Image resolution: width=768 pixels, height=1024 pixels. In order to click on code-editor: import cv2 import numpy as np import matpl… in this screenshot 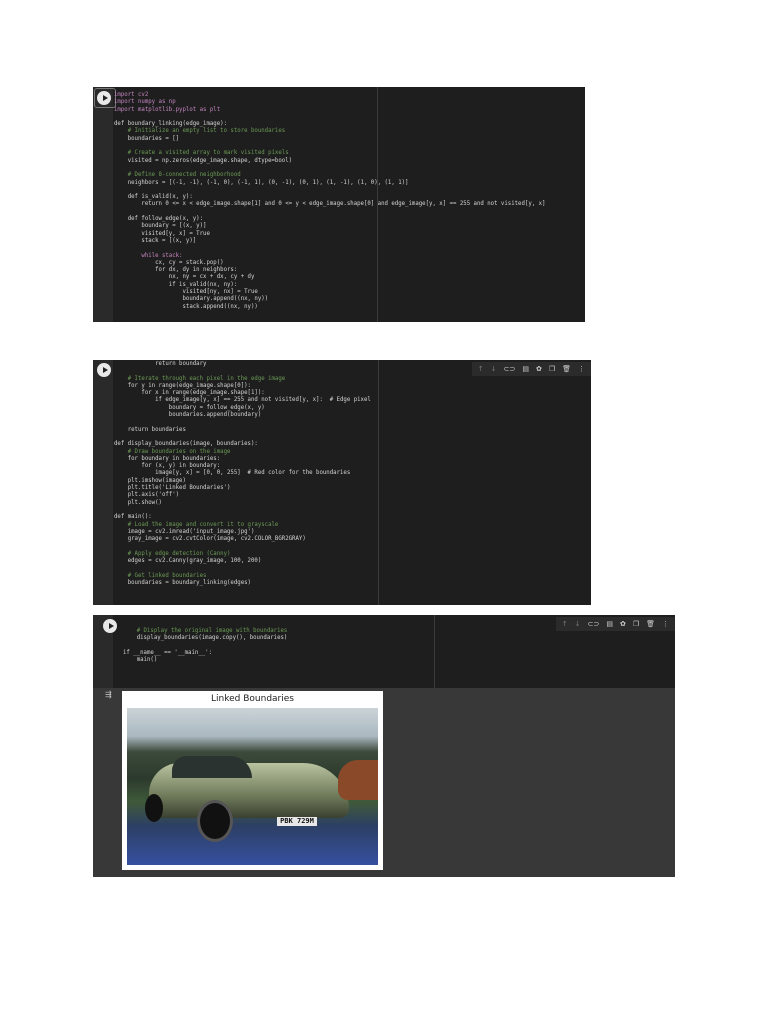, I will do `click(329, 201)`.